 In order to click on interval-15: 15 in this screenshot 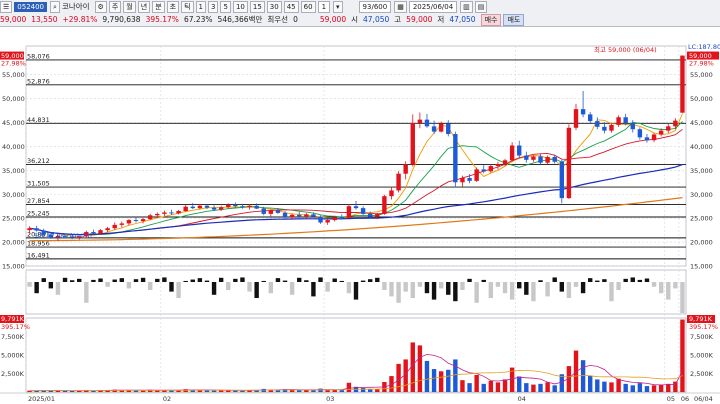, I will do `click(257, 6)`.